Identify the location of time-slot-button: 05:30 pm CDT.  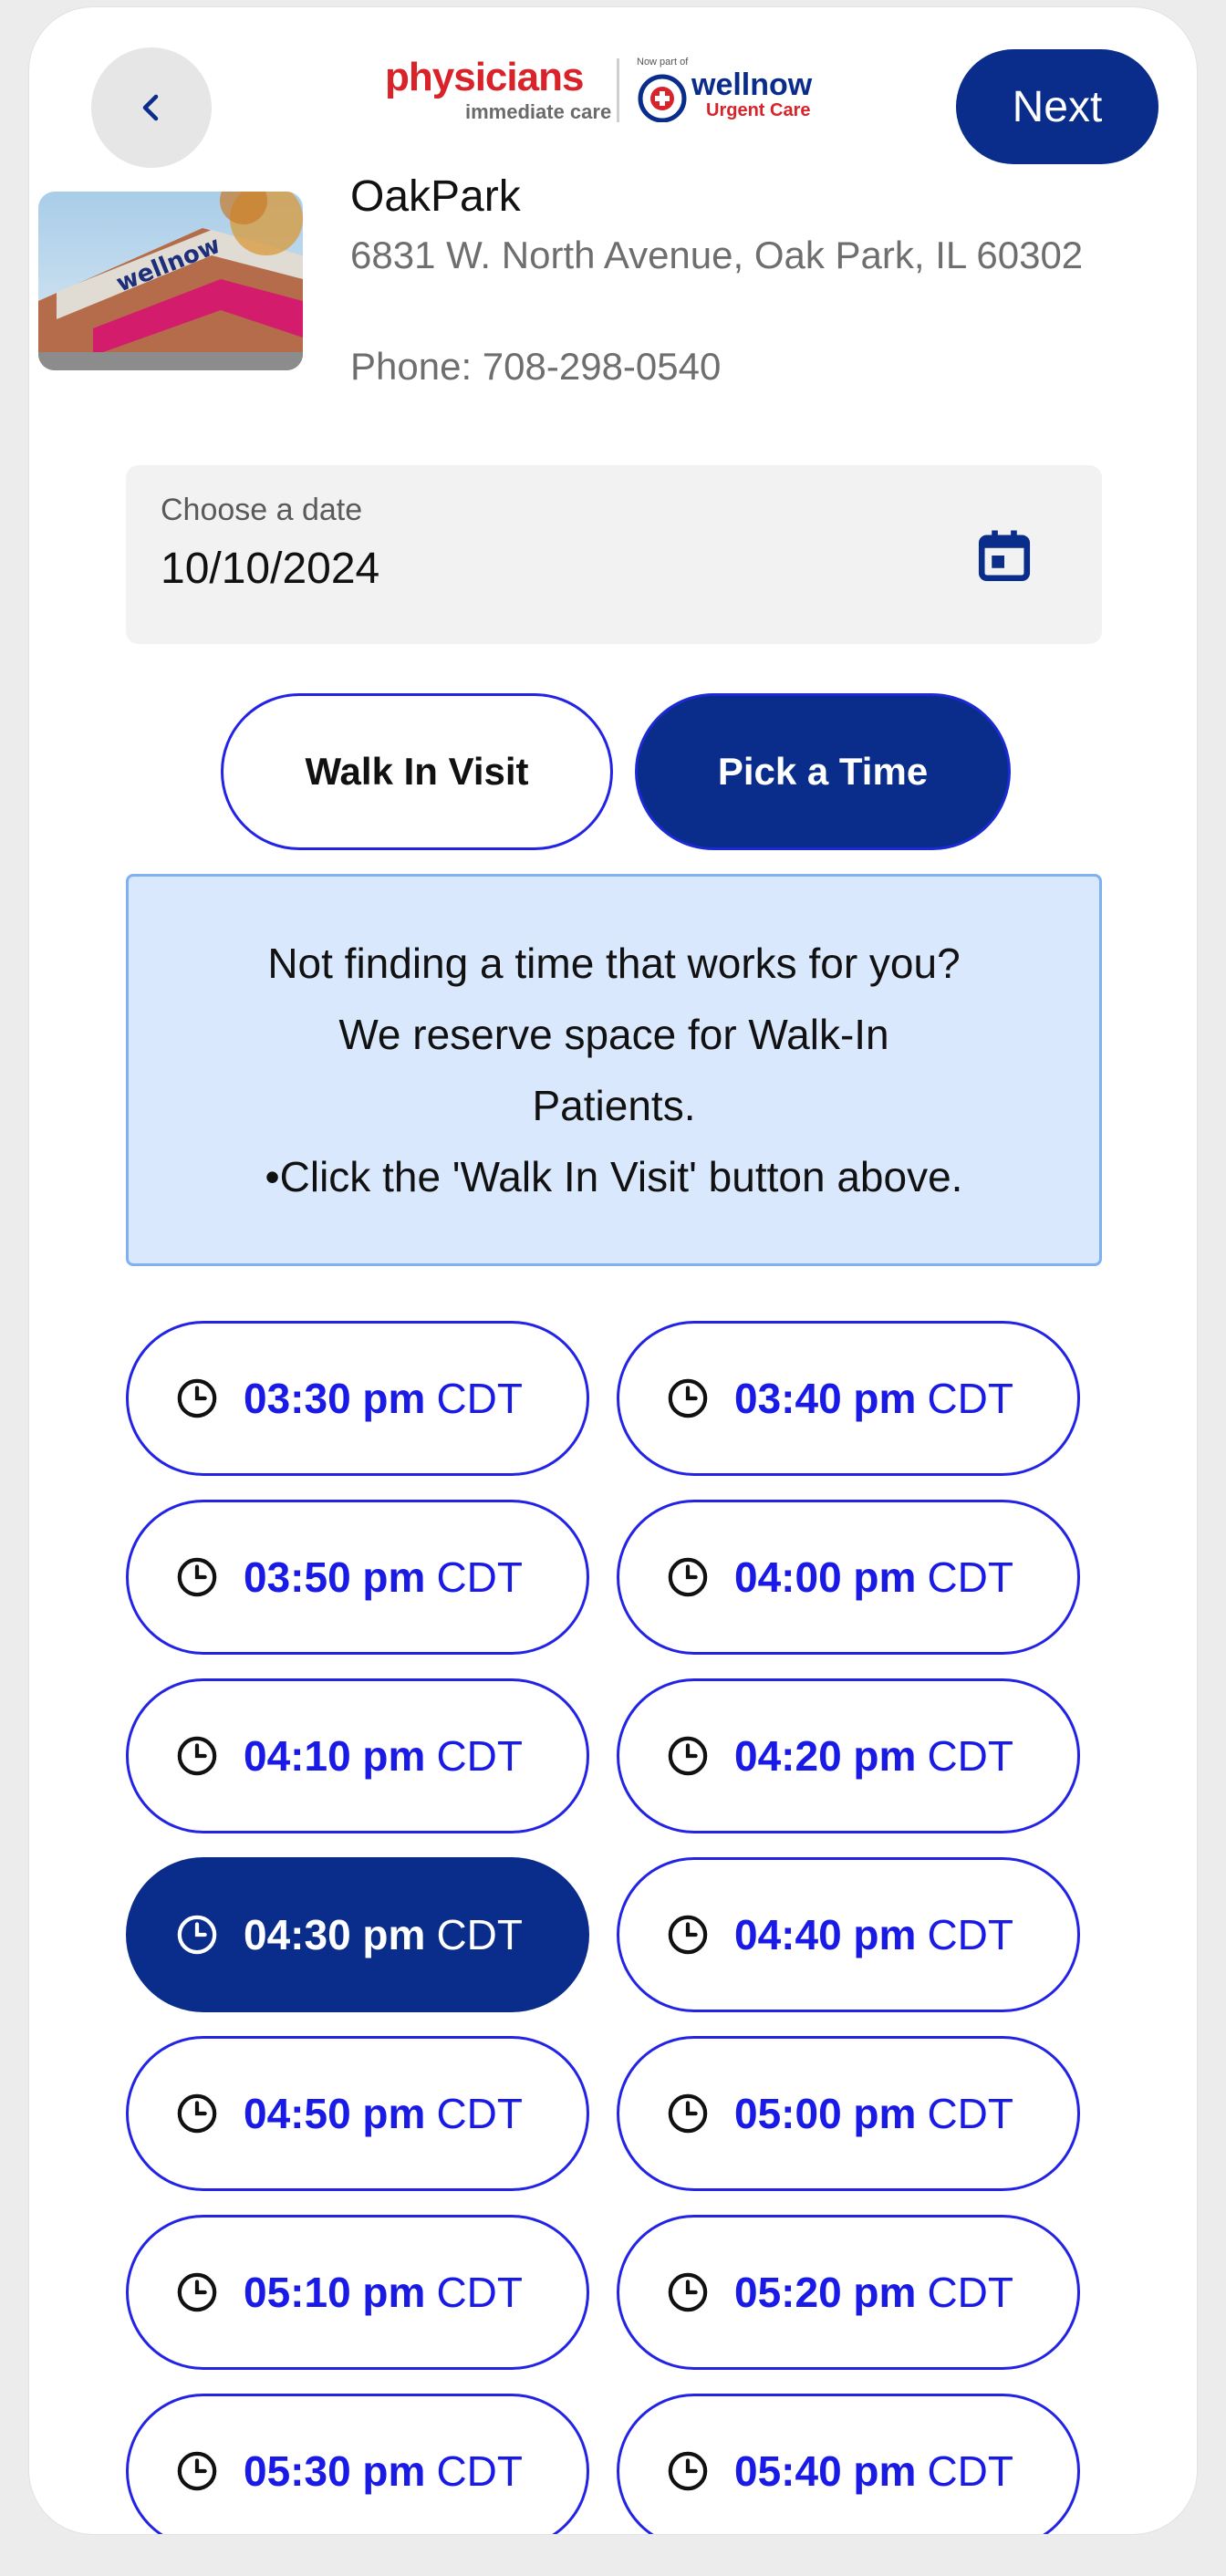
(357, 2464).